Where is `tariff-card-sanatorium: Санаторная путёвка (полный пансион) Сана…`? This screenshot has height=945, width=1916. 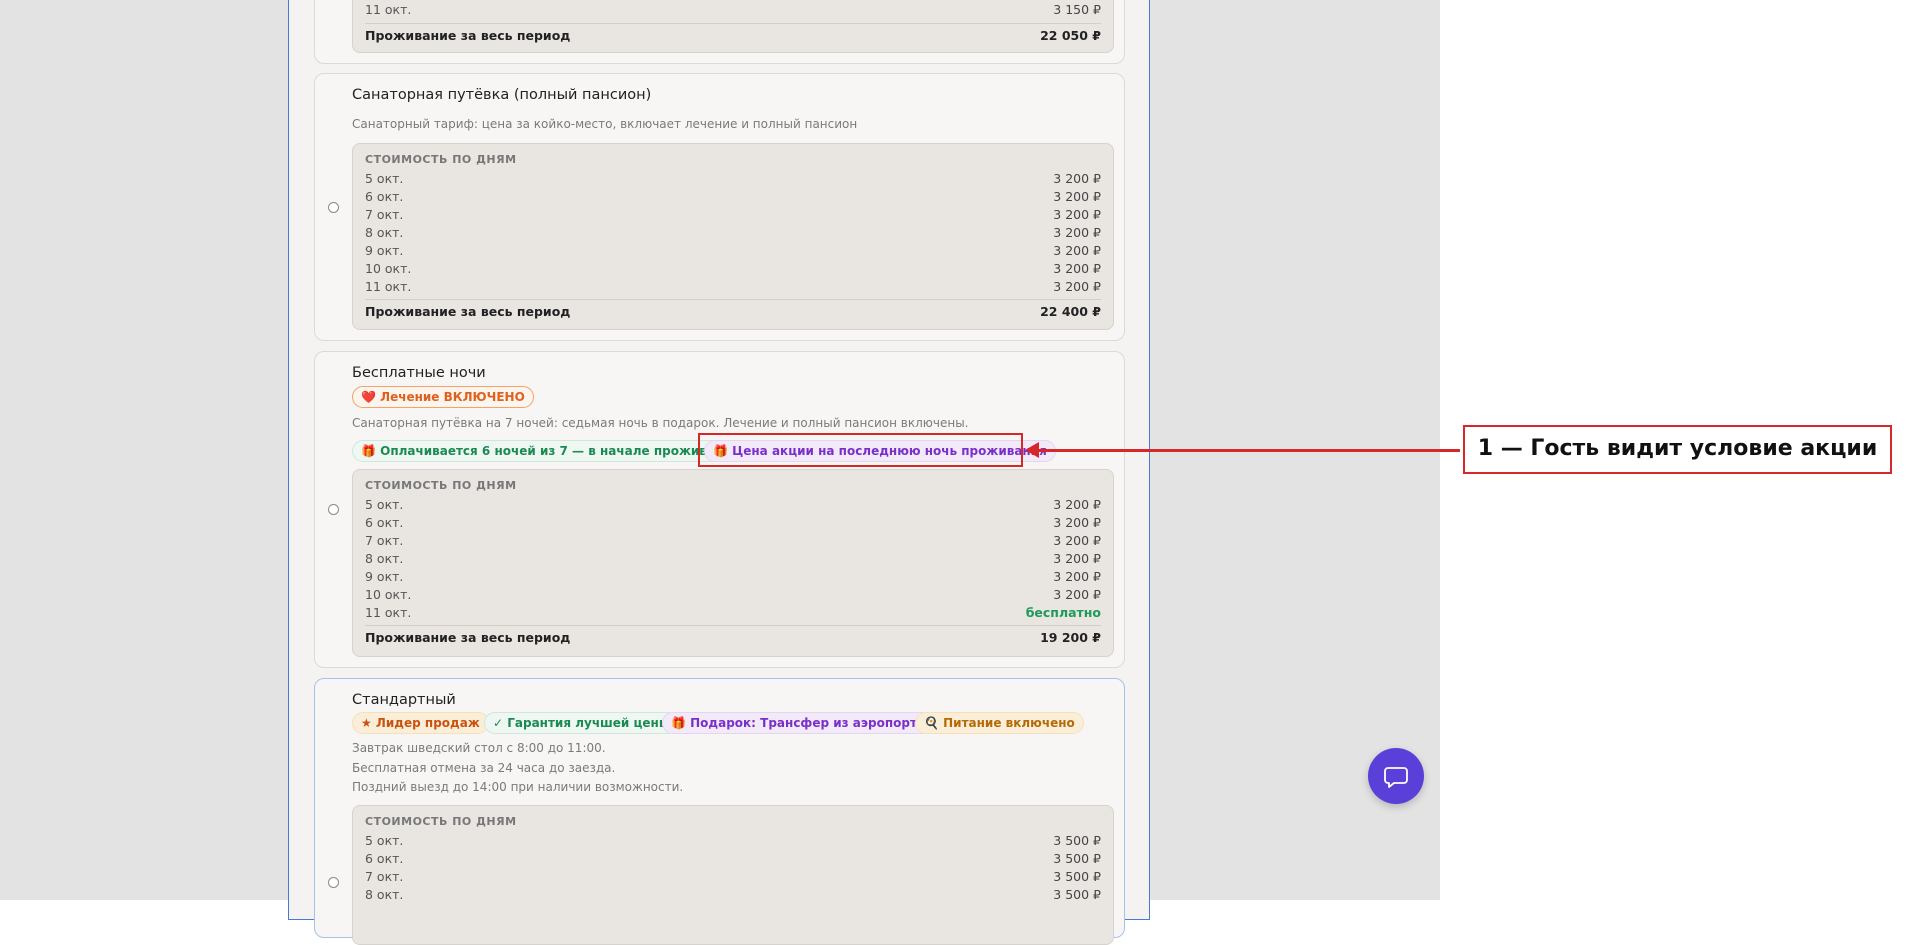 tariff-card-sanatorium: Санаторная путёвка (полный пансион) Сана… is located at coordinates (719, 207).